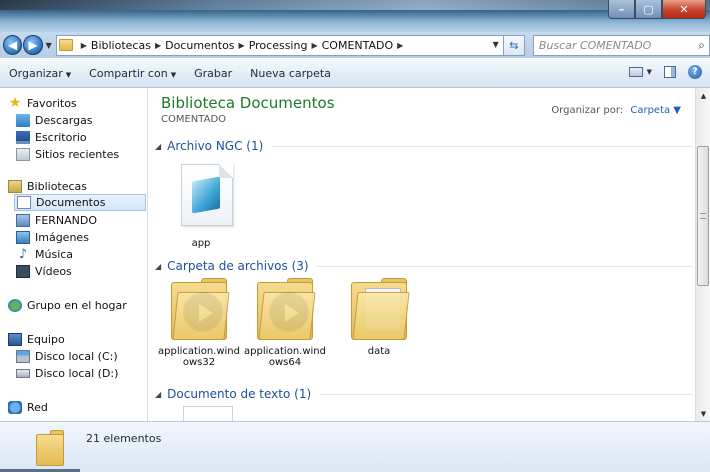 The width and height of the screenshot is (710, 472). What do you see at coordinates (355, 16) in the screenshot?
I see `title-bar: – ▢ ✕` at bounding box center [355, 16].